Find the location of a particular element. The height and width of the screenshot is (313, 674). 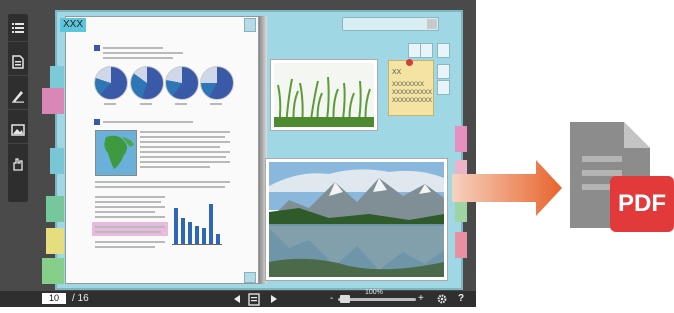

prev-page-icon is located at coordinates (237, 299).